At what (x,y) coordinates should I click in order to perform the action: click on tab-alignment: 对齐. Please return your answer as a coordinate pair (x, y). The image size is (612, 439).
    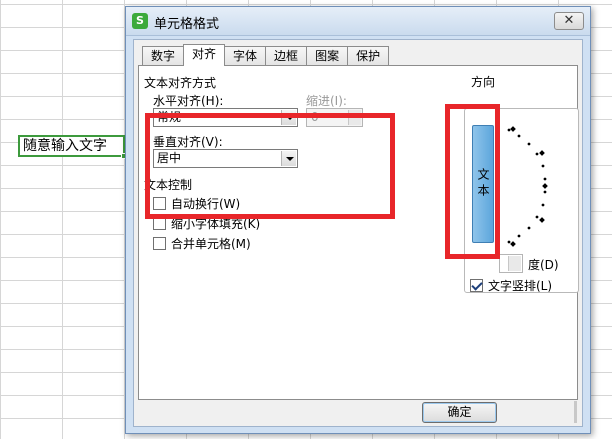
    Looking at the image, I should click on (204, 55).